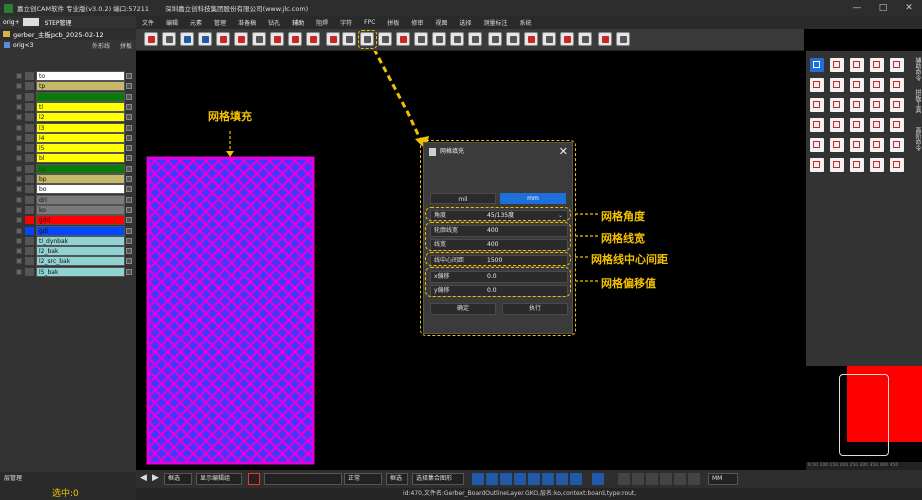 This screenshot has width=922, height=500. I want to click on grid-fill-tool-button, so click(349, 39).